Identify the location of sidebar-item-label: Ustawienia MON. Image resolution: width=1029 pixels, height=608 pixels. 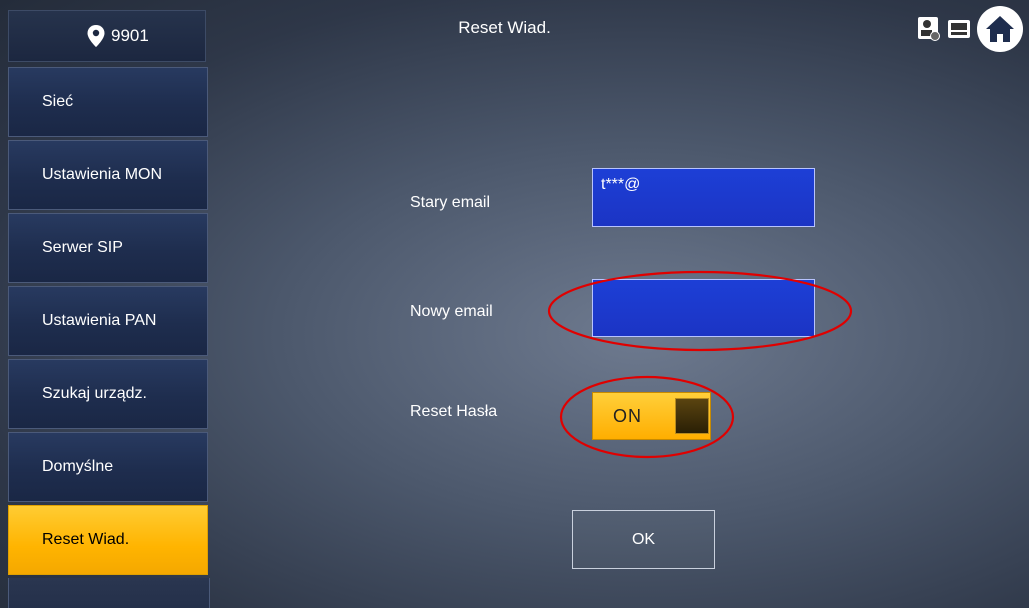
(102, 174).